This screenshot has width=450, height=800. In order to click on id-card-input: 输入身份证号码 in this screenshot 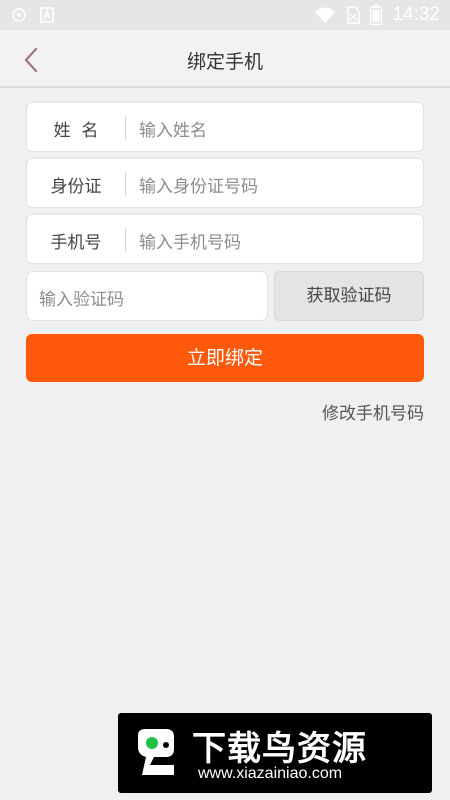, I will do `click(198, 184)`.